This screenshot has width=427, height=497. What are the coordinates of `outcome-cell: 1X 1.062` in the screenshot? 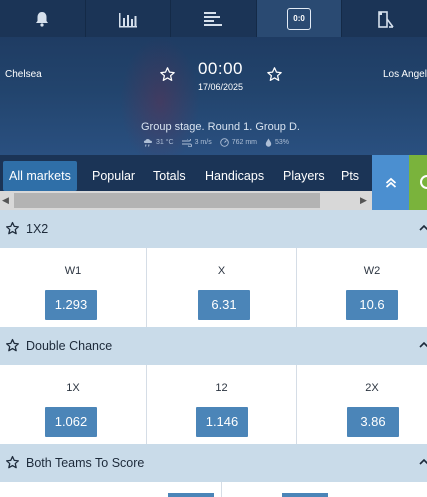 It's located at (73, 404).